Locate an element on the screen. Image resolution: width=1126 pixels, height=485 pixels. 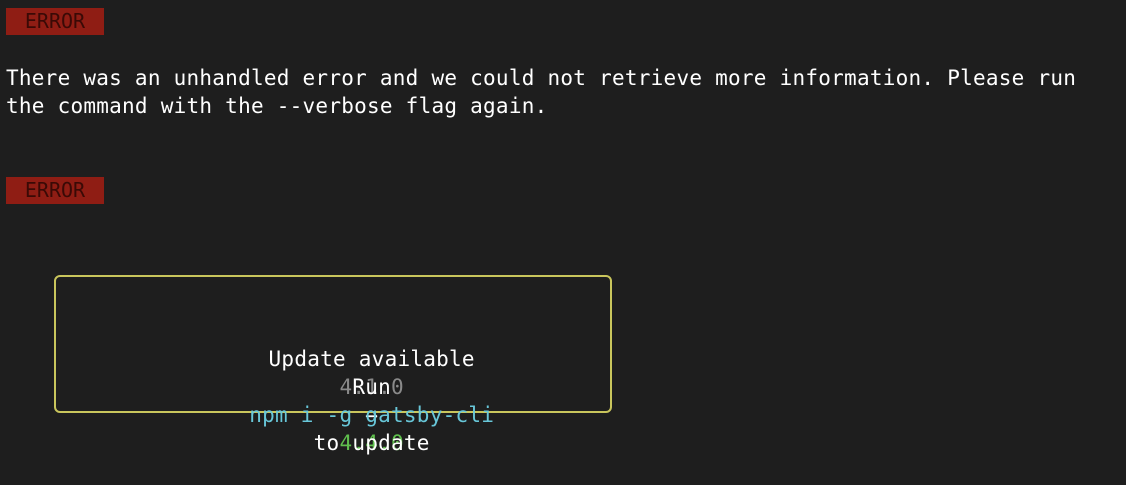
update-suffix: to update is located at coordinates (371, 443).